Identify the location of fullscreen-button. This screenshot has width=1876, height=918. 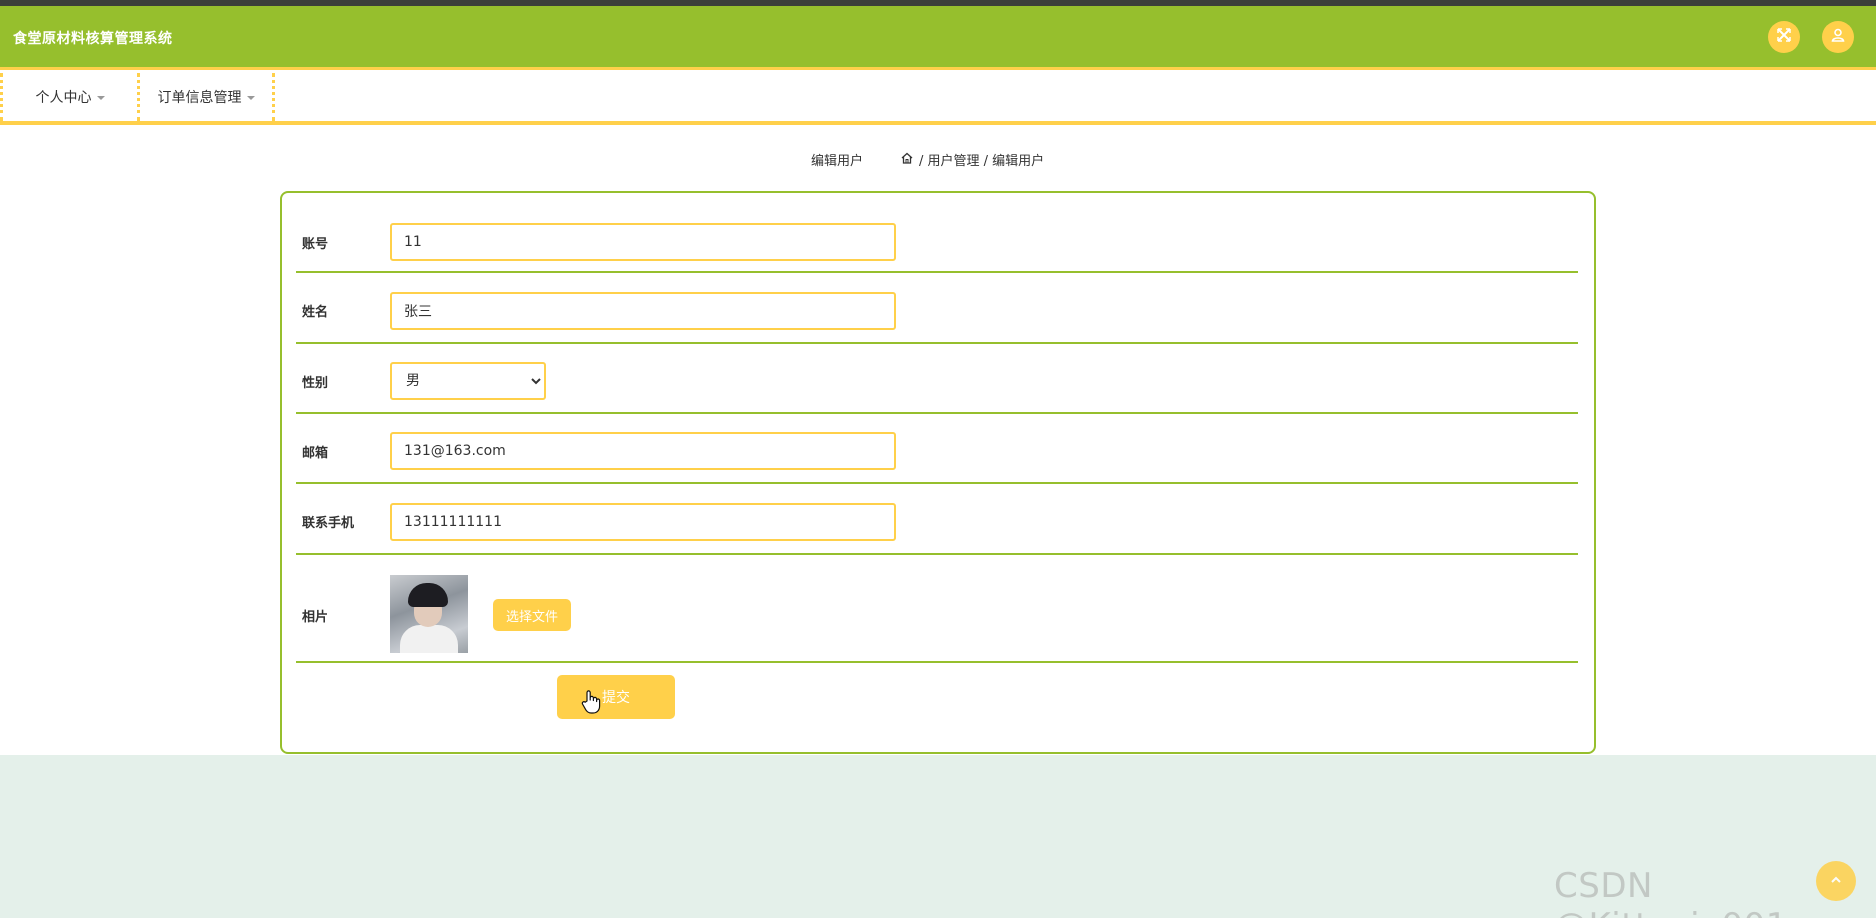
(1784, 37).